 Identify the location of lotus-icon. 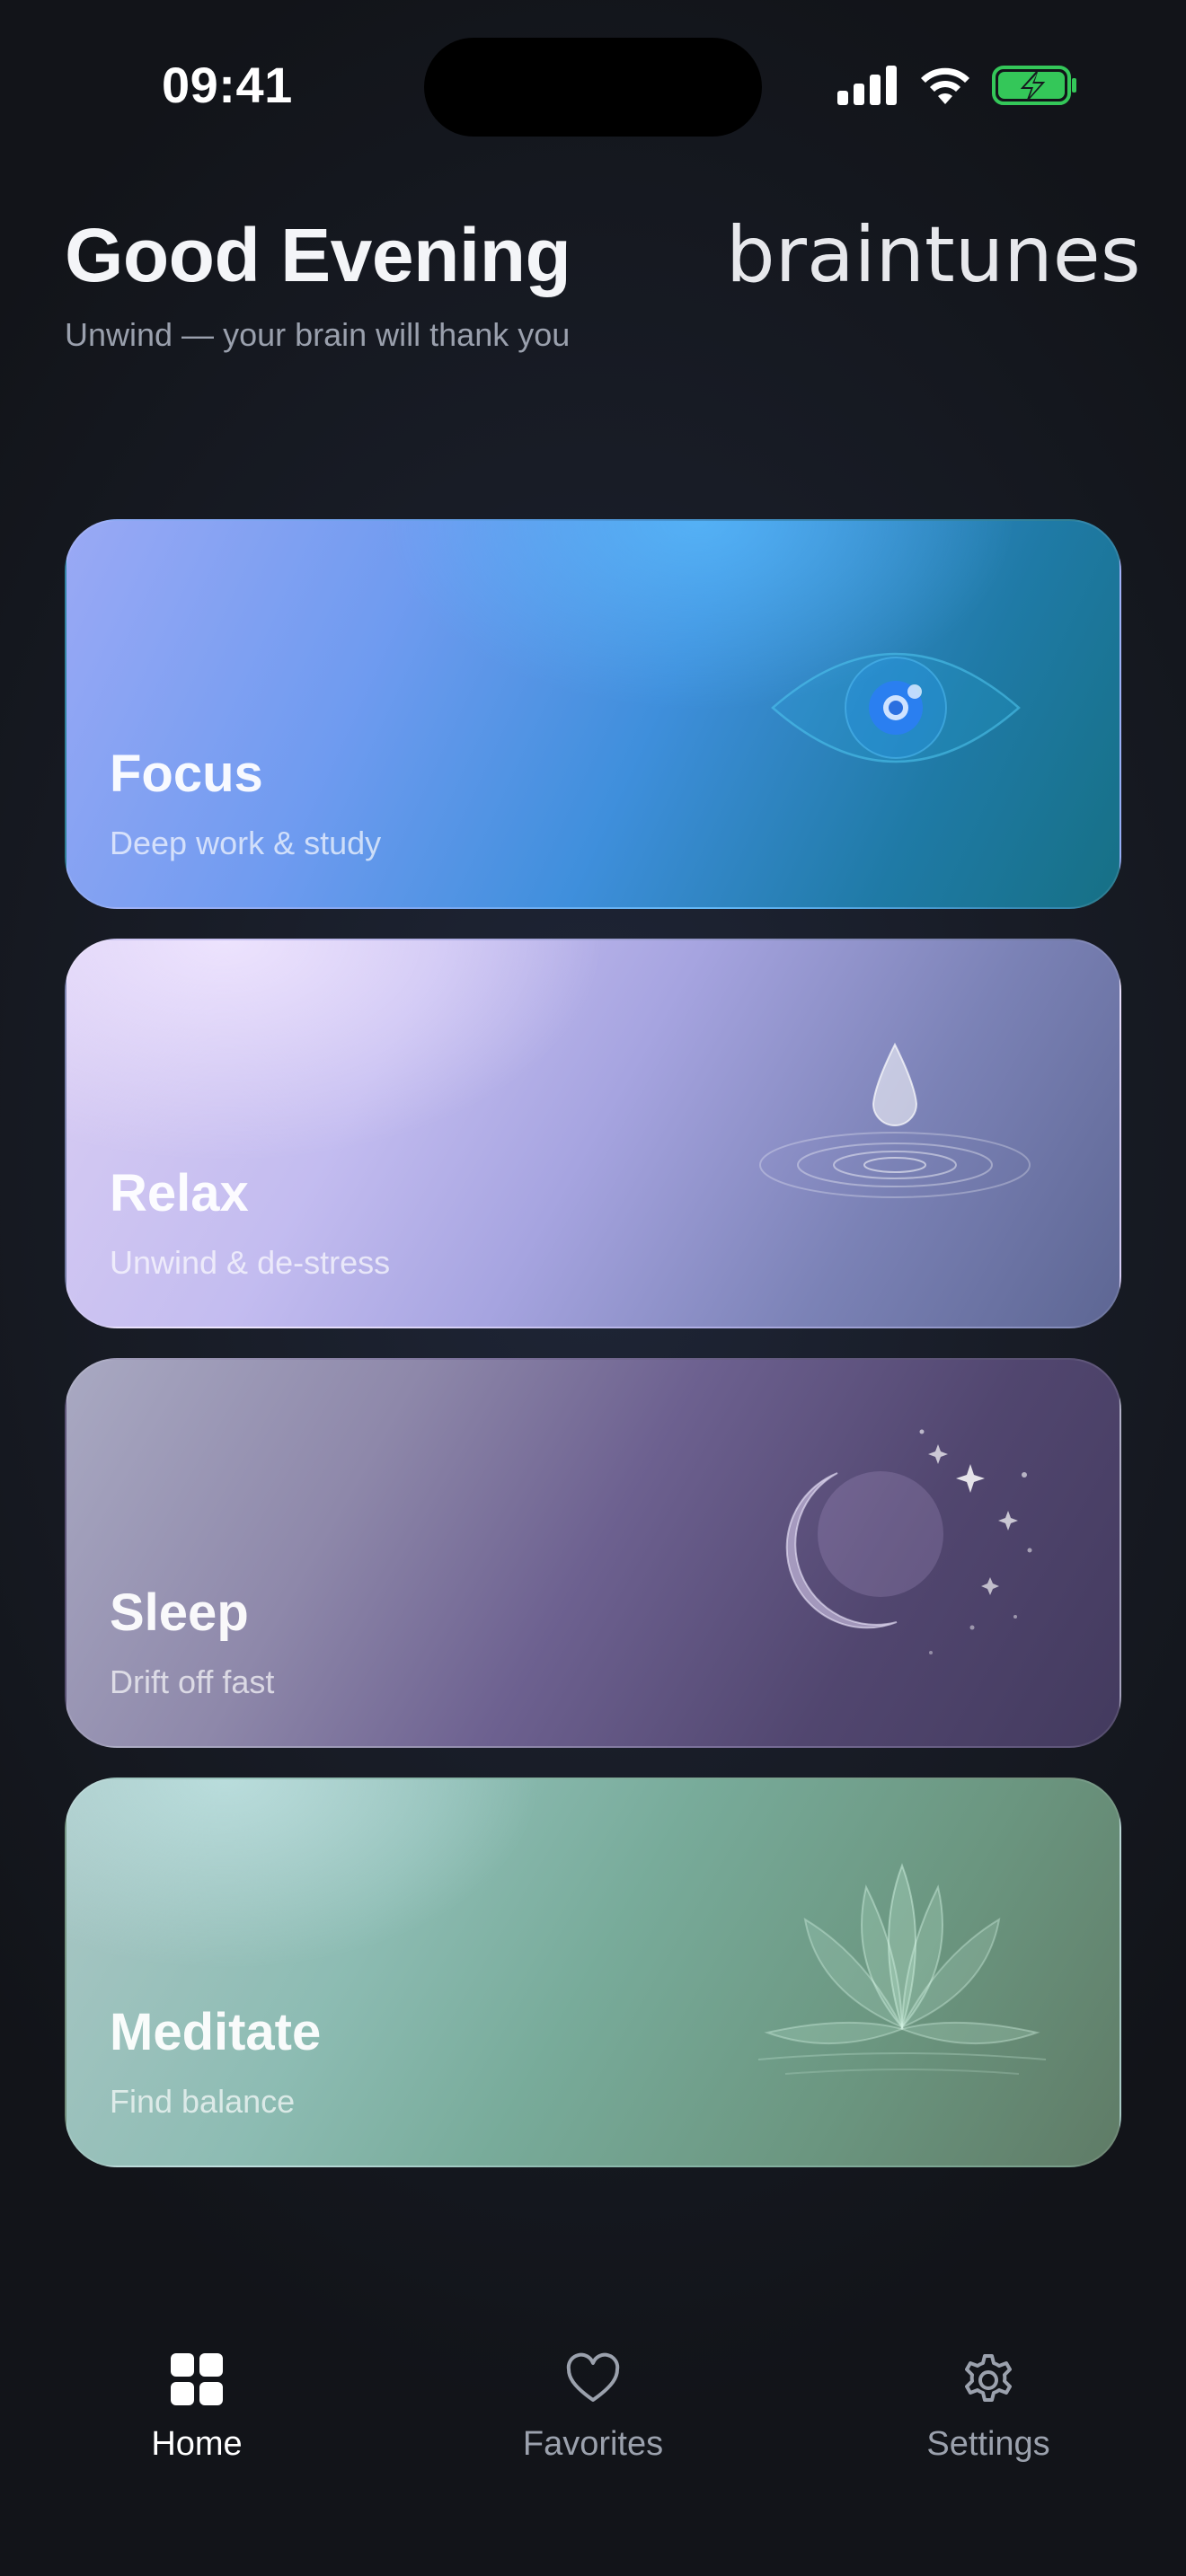
(902, 1969).